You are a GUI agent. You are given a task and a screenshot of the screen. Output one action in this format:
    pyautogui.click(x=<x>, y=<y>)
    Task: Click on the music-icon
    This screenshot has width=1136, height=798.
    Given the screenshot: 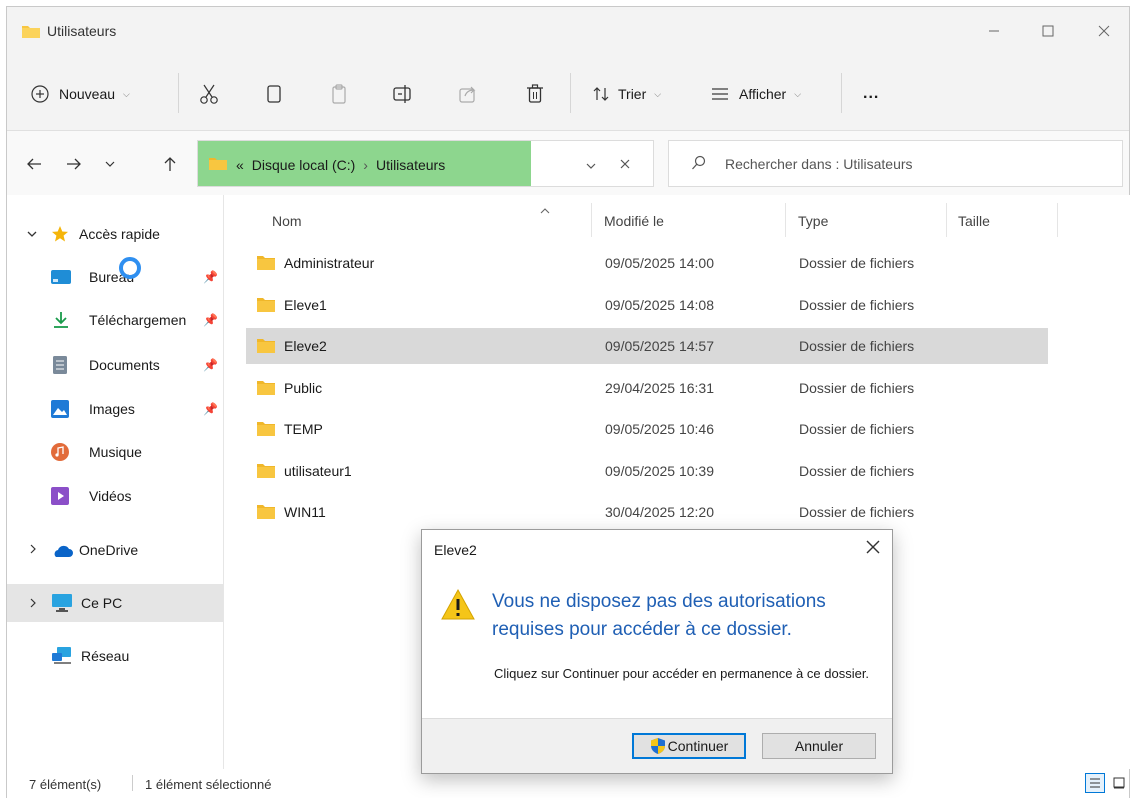 What is the action you would take?
    pyautogui.click(x=60, y=453)
    